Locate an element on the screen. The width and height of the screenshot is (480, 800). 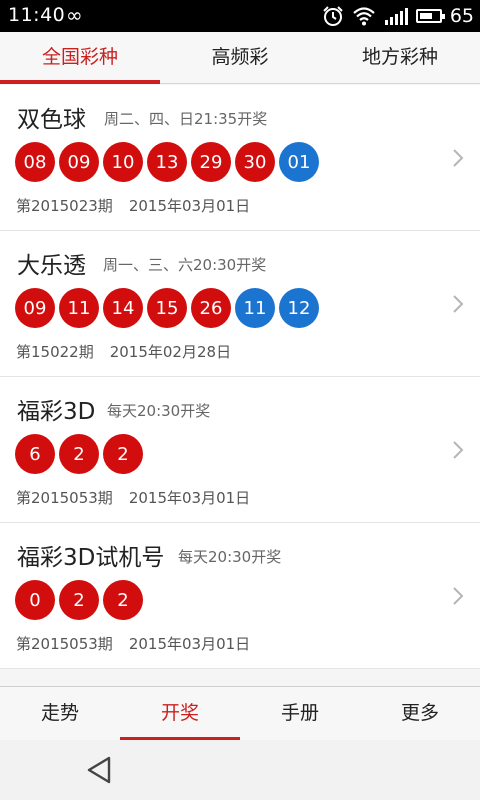
tab-1: 高频彩 is located at coordinates (240, 57).